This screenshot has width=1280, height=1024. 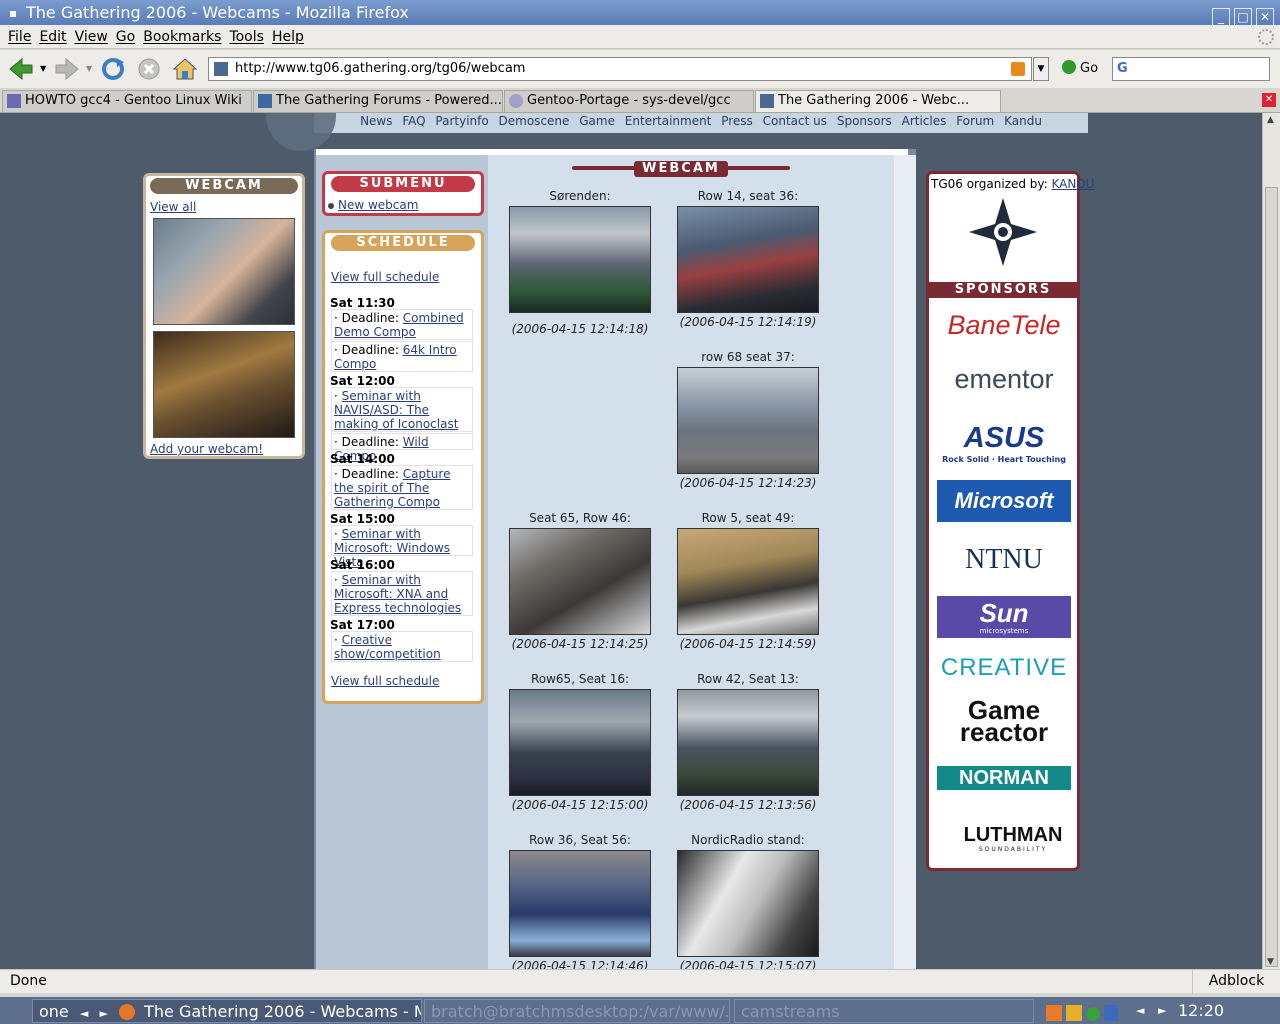 I want to click on go-button: Go, so click(x=1080, y=69).